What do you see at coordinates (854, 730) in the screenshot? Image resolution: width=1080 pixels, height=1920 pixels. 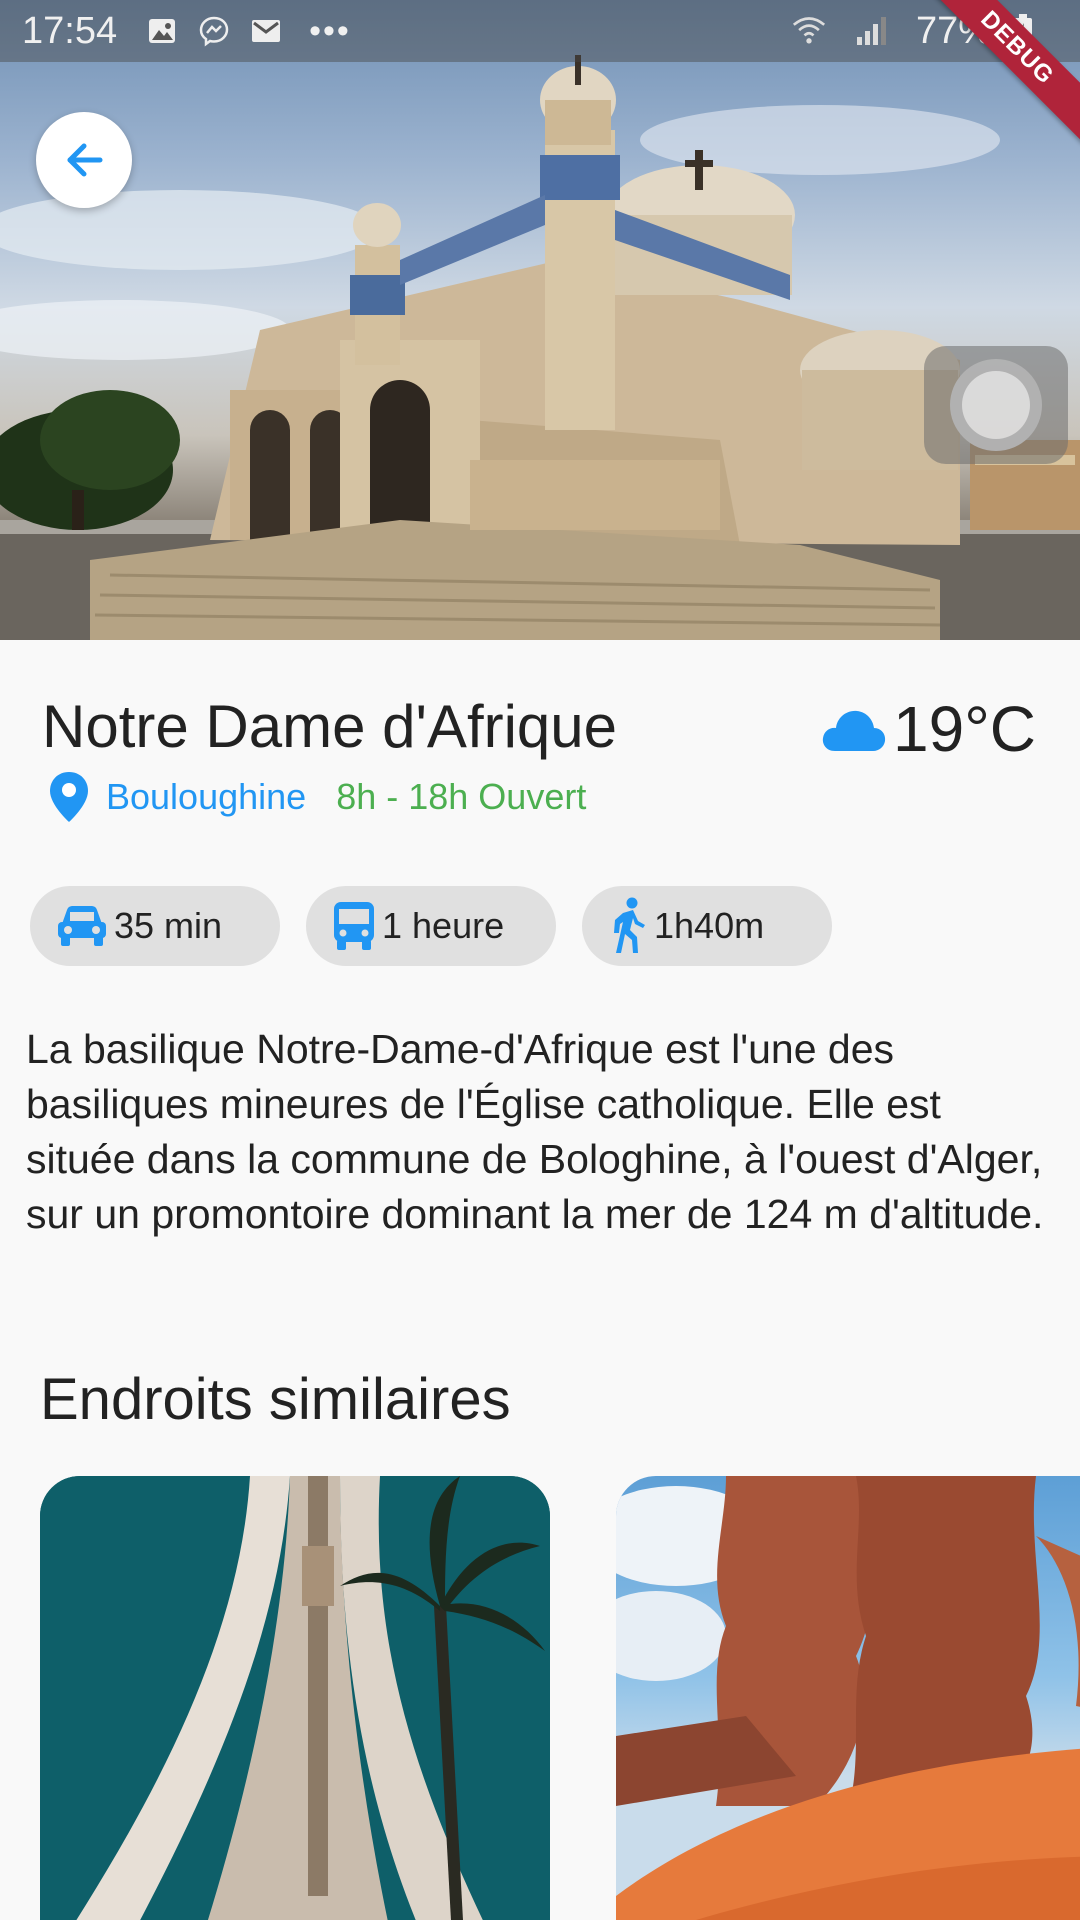 I see `cloud-icon` at bounding box center [854, 730].